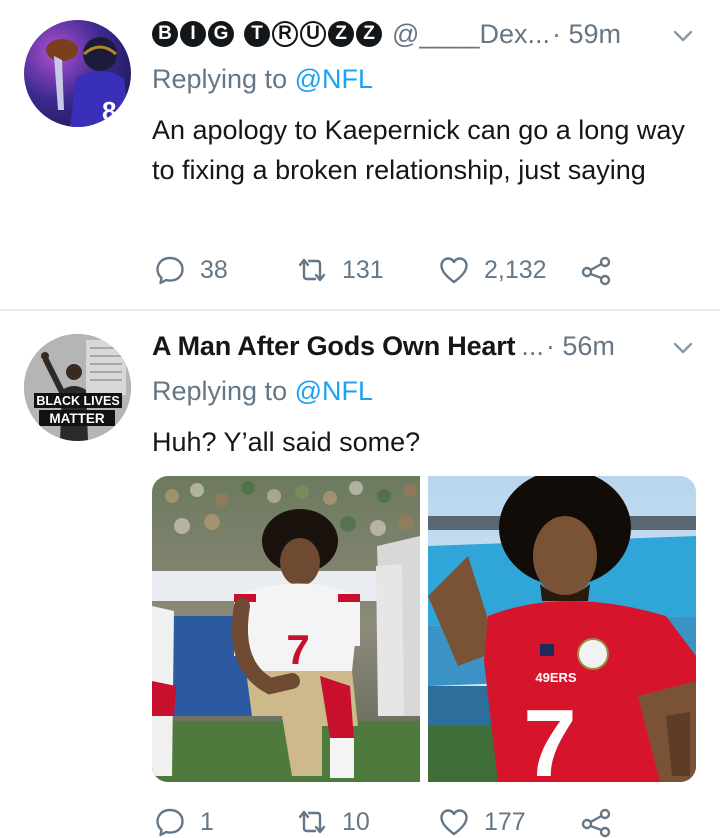 Image resolution: width=720 pixels, height=838 pixels. Describe the element at coordinates (580, 346) in the screenshot. I see `timestamp: · 56m` at that location.